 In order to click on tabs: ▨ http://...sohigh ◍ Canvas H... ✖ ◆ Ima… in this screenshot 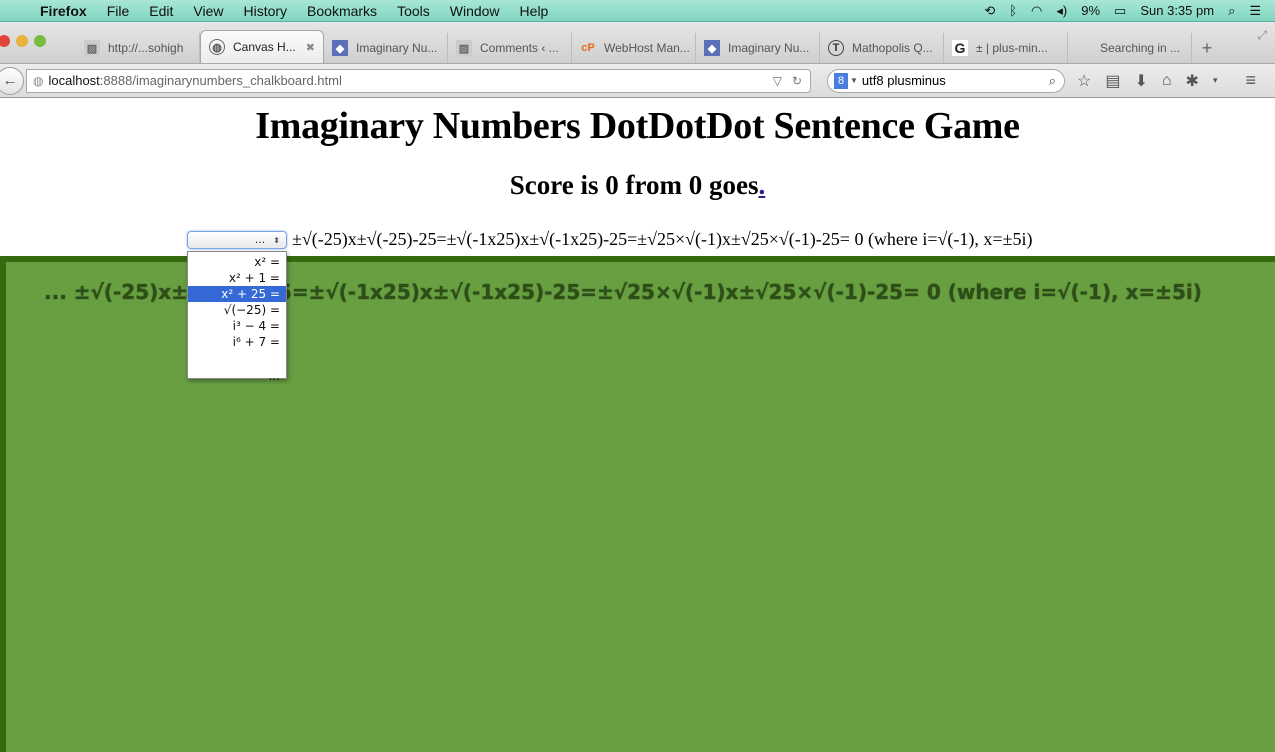, I will do `click(649, 46)`.